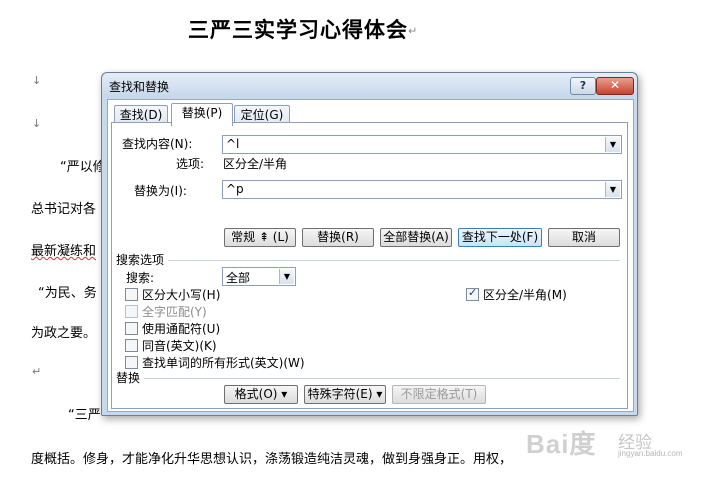  What do you see at coordinates (181, 295) in the screenshot?
I see `match-case-label: 区分大小写(H)` at bounding box center [181, 295].